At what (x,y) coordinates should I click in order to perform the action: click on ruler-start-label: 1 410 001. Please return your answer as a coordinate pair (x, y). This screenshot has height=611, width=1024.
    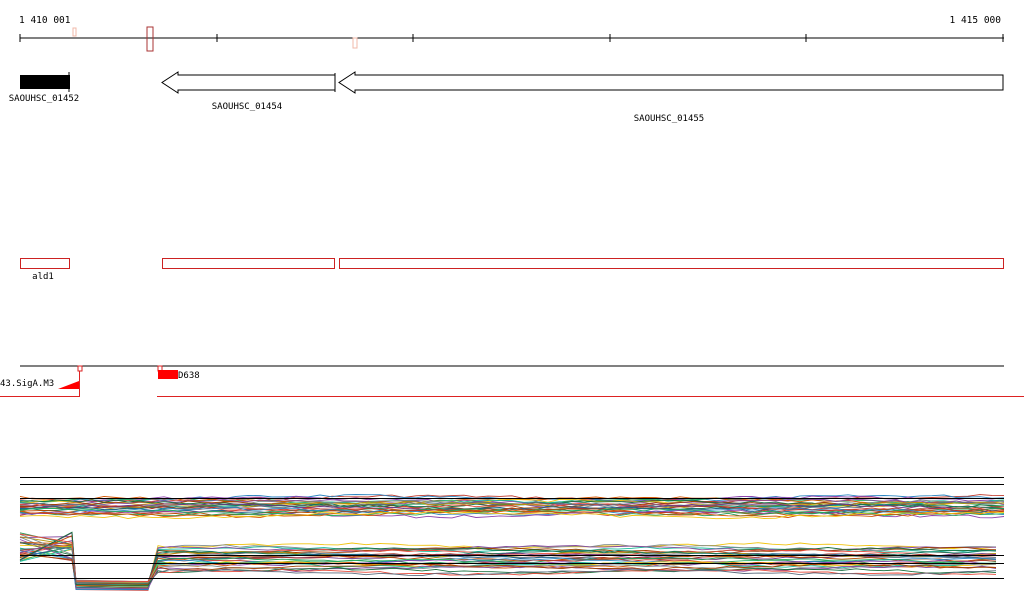
    Looking at the image, I should click on (45, 20).